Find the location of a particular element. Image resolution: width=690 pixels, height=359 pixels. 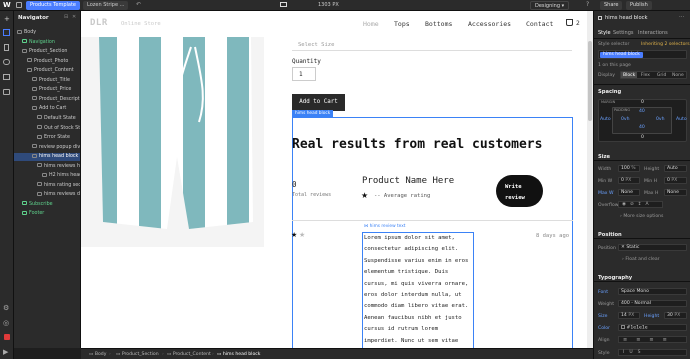

add-icon: + is located at coordinates (7, 19).